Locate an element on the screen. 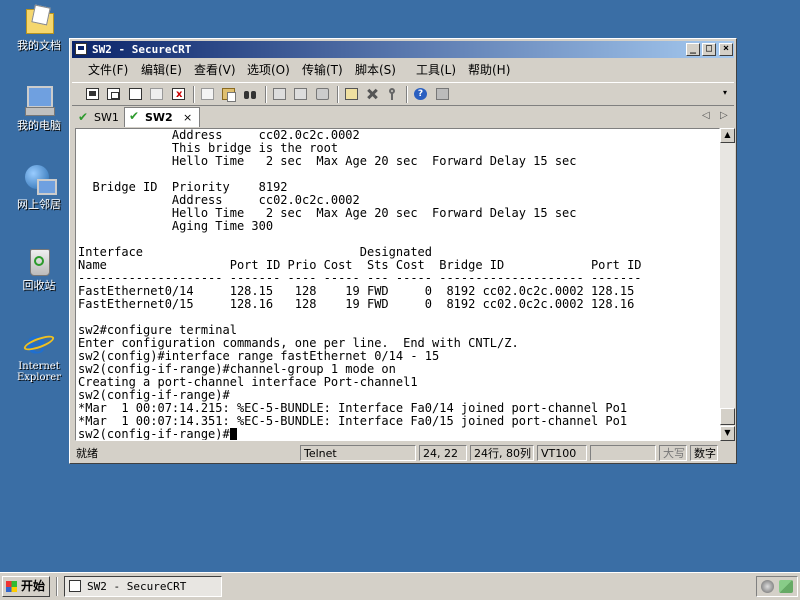 The height and width of the screenshot is (600, 800). key-icon is located at coordinates (392, 94).